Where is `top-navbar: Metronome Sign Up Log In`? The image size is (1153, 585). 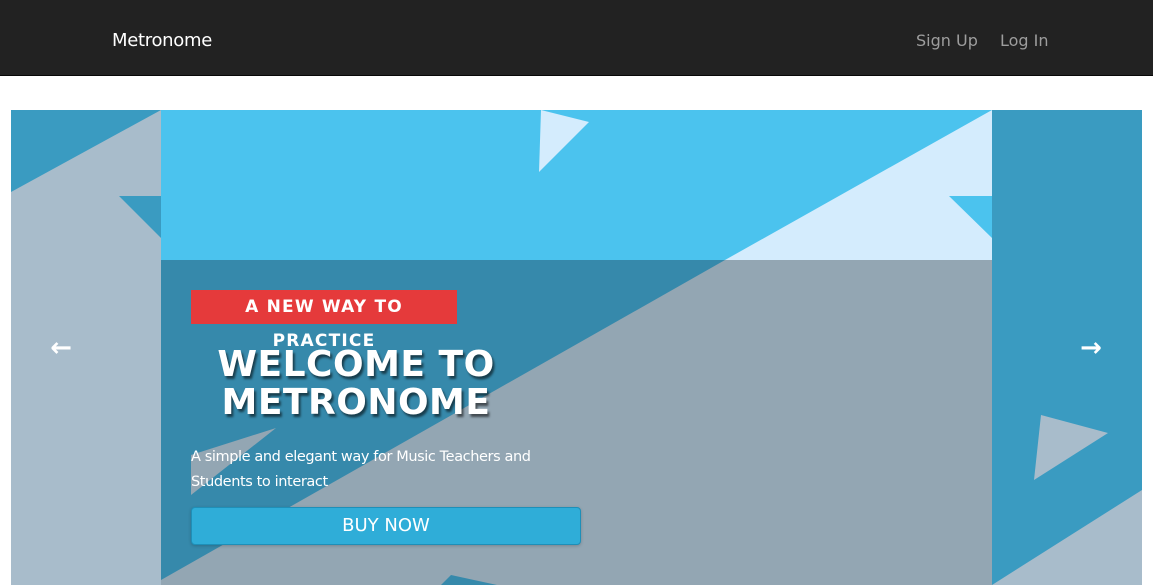 top-navbar: Metronome Sign Up Log In is located at coordinates (576, 38).